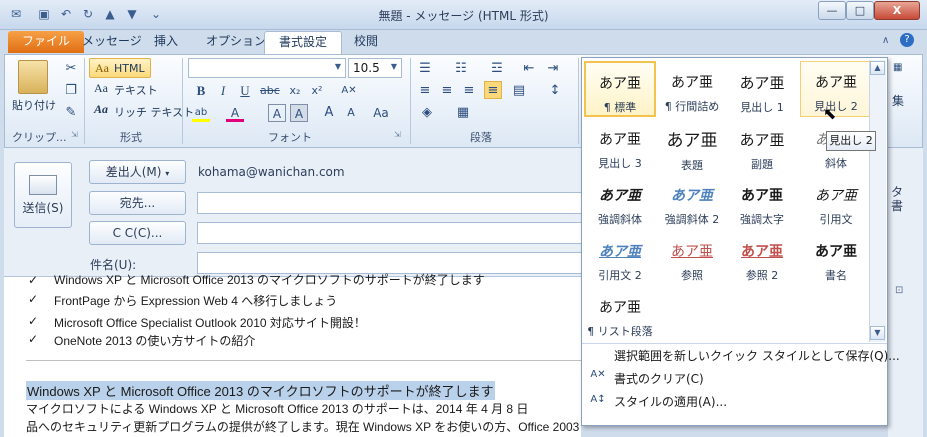 This screenshot has width=927, height=437. Describe the element at coordinates (620, 258) in the screenshot. I see `style-intense-quote: あア亜 引用文 2` at that location.